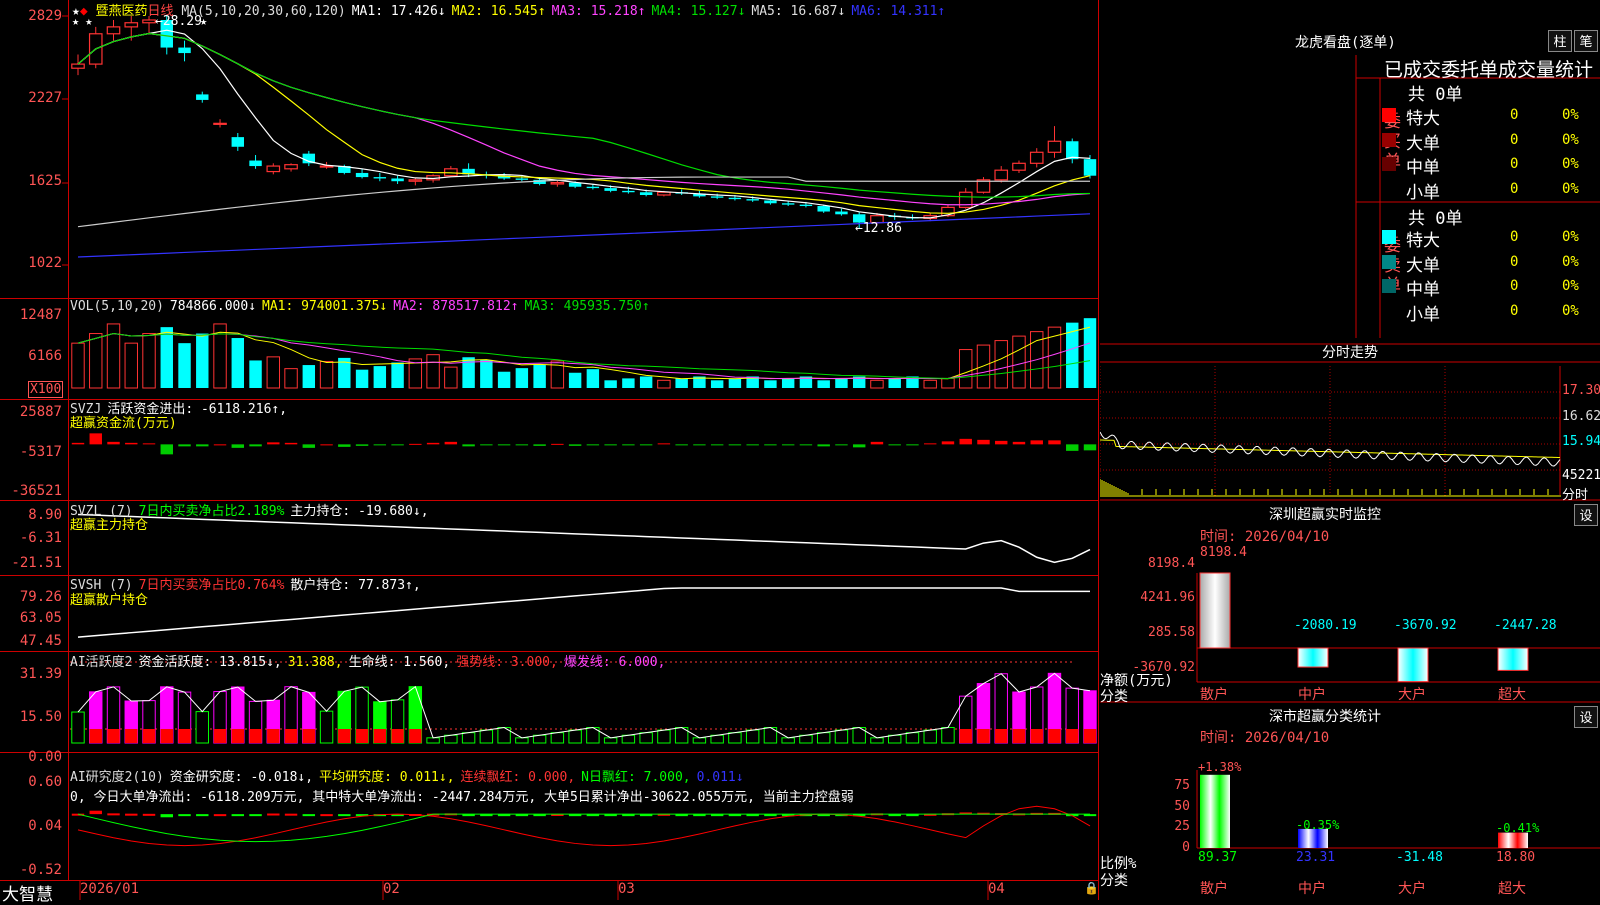 The width and height of the screenshot is (1600, 905). What do you see at coordinates (1512, 889) in the screenshot?
I see `classify-category-label: 超大` at bounding box center [1512, 889].